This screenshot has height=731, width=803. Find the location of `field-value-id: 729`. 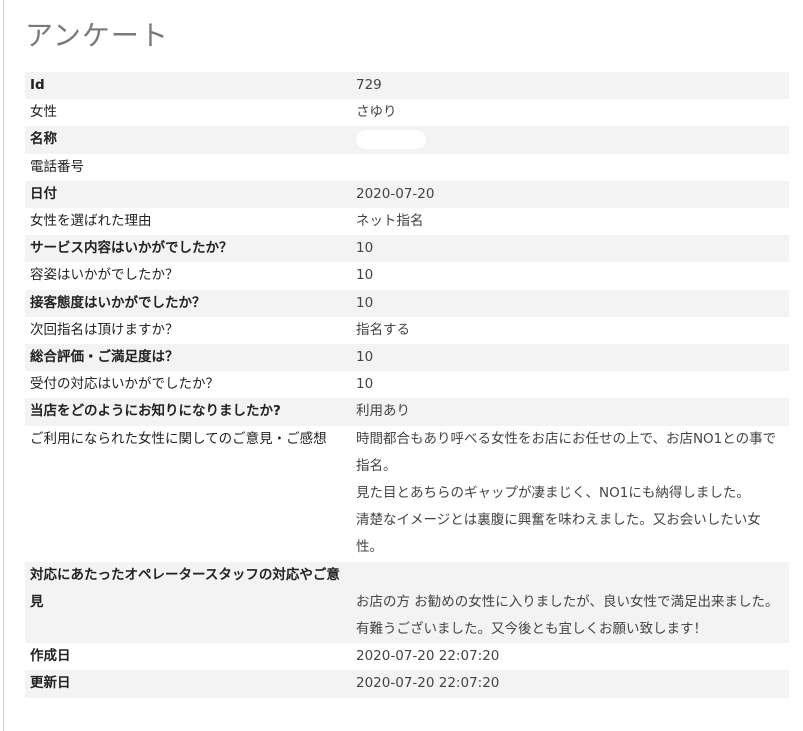

field-value-id: 729 is located at coordinates (570, 86).